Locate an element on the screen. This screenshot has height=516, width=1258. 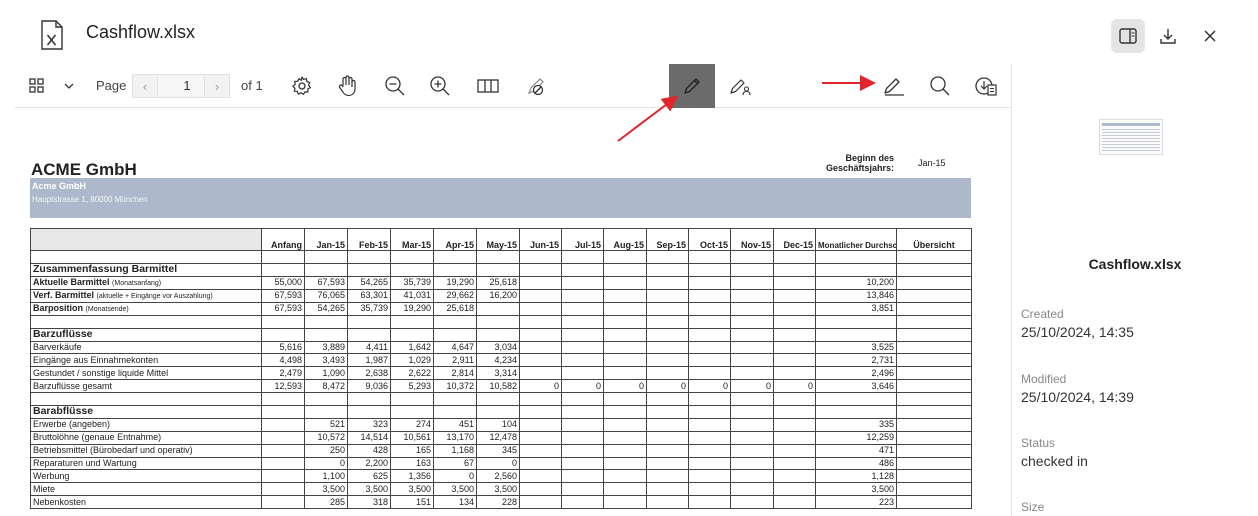
value-cell: 1,029 is located at coordinates (412, 360).